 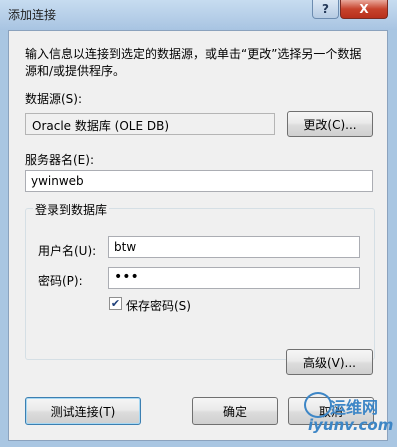 I want to click on watermark-top-text: 运维网, so click(x=354, y=407).